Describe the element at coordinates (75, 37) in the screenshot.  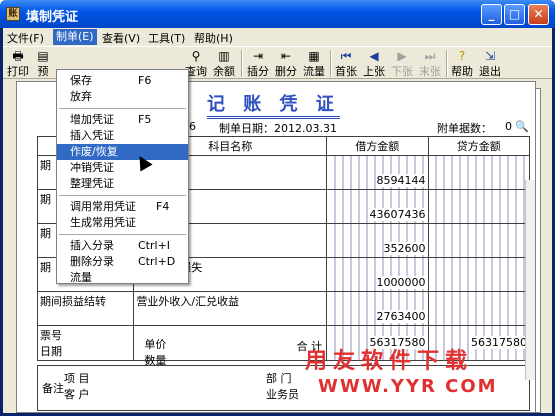
I see `menu-voucher: 制单(E)` at that location.